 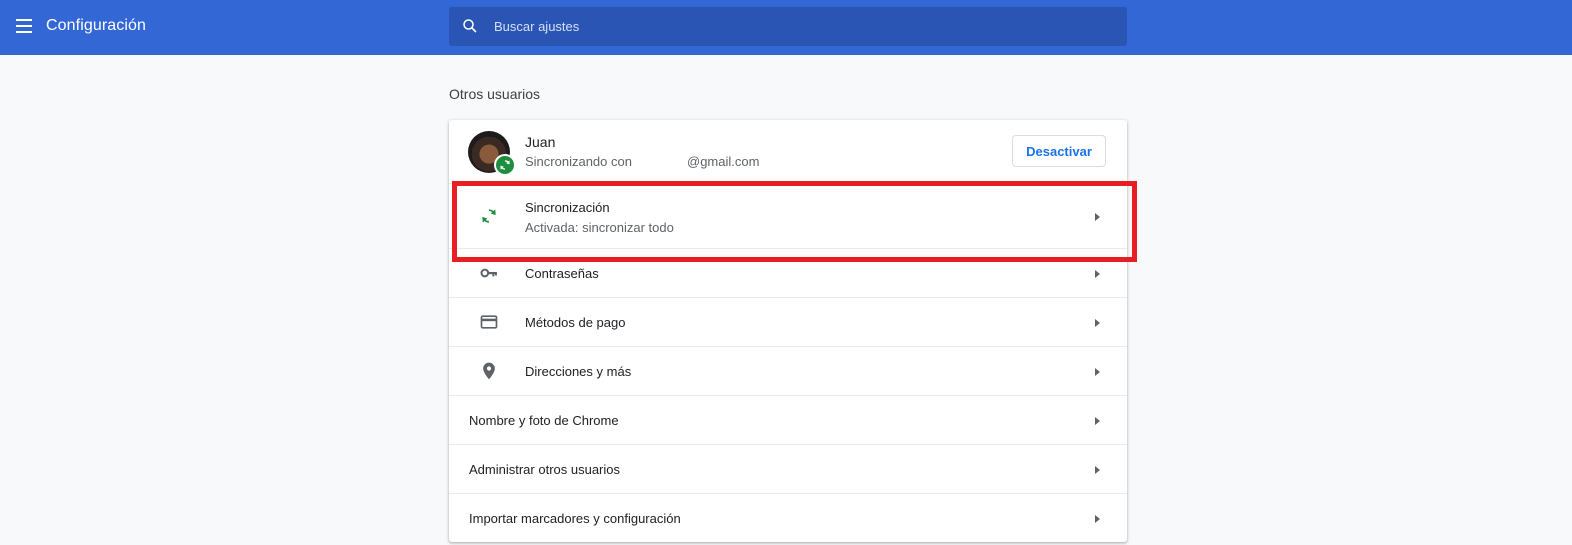 What do you see at coordinates (788, 517) in the screenshot?
I see `import-bookmarks-row: Importar marcadores y configuración` at bounding box center [788, 517].